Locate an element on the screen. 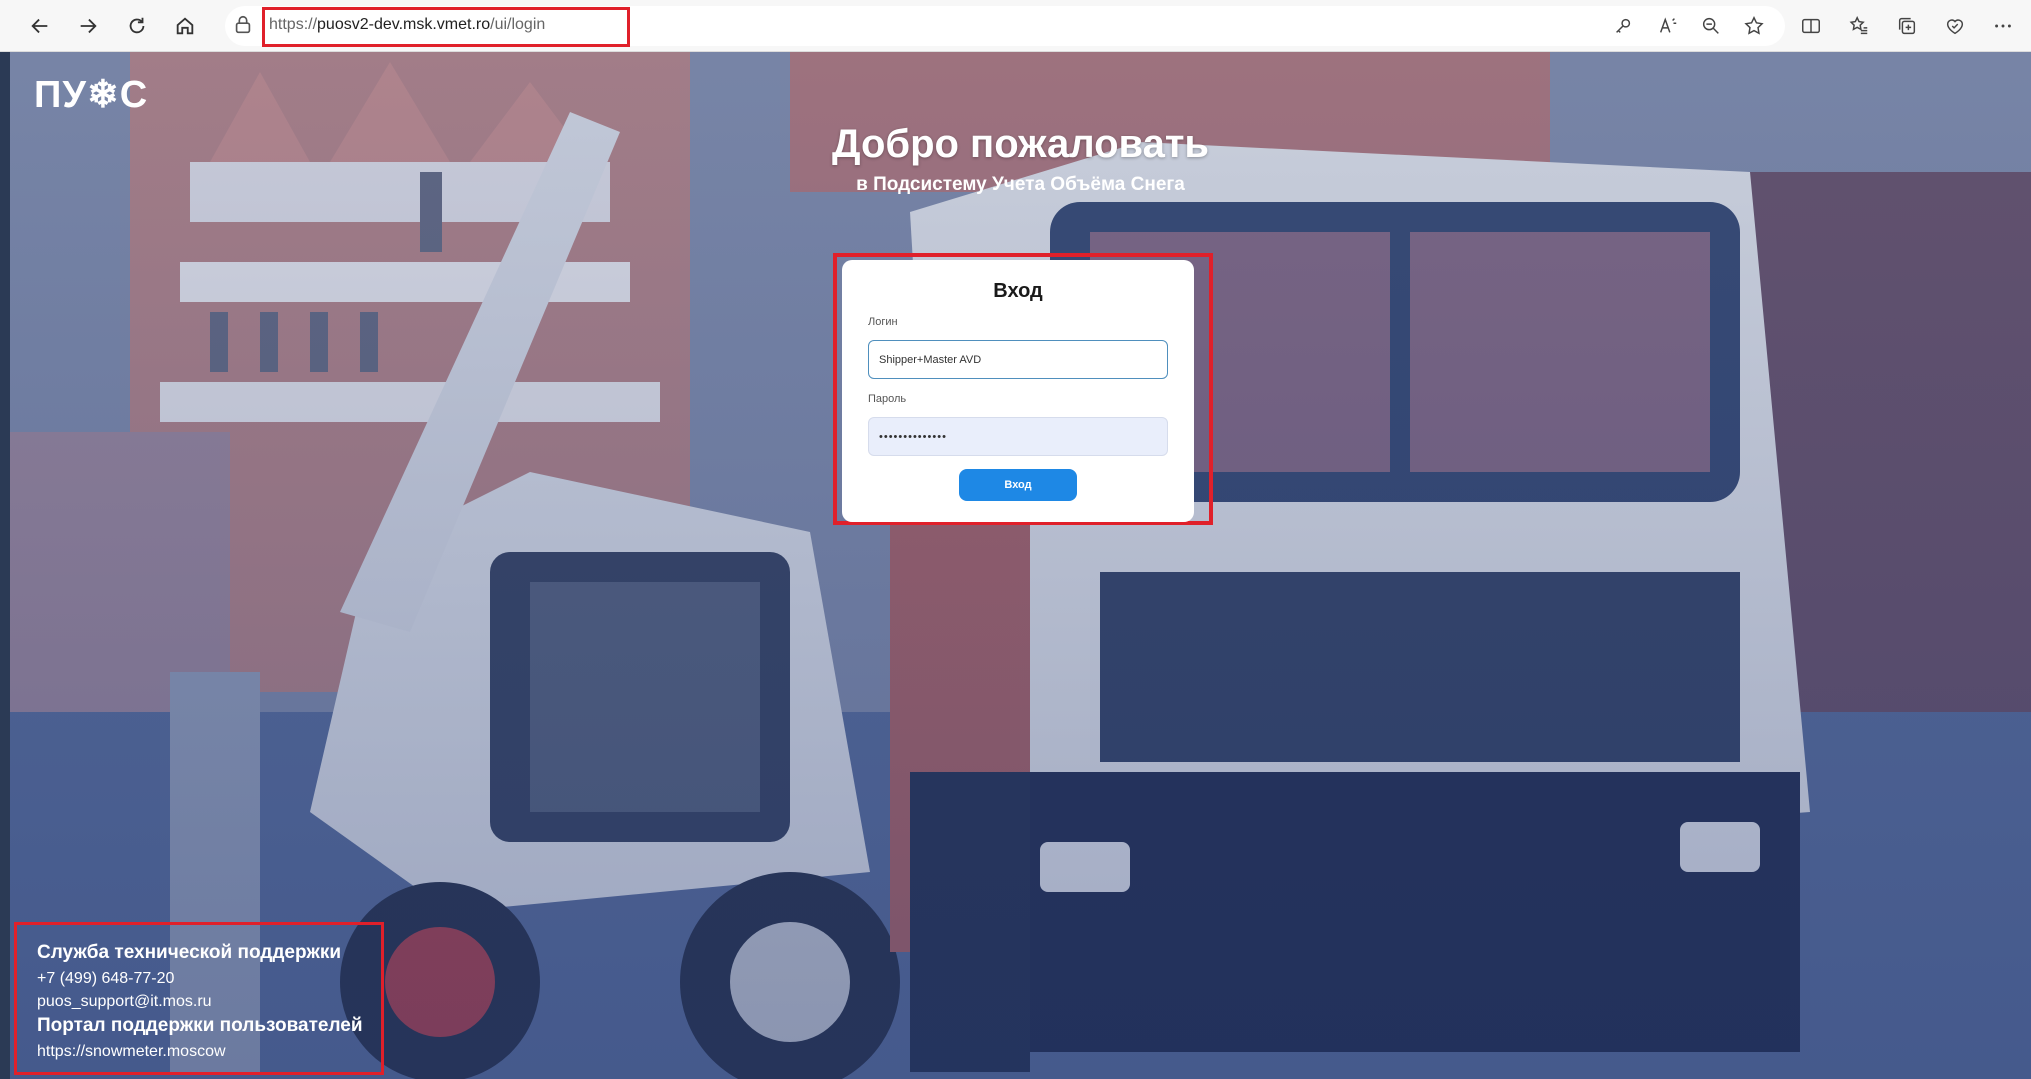 This screenshot has width=2031, height=1079. logo: ПУ❄С is located at coordinates (91, 95).